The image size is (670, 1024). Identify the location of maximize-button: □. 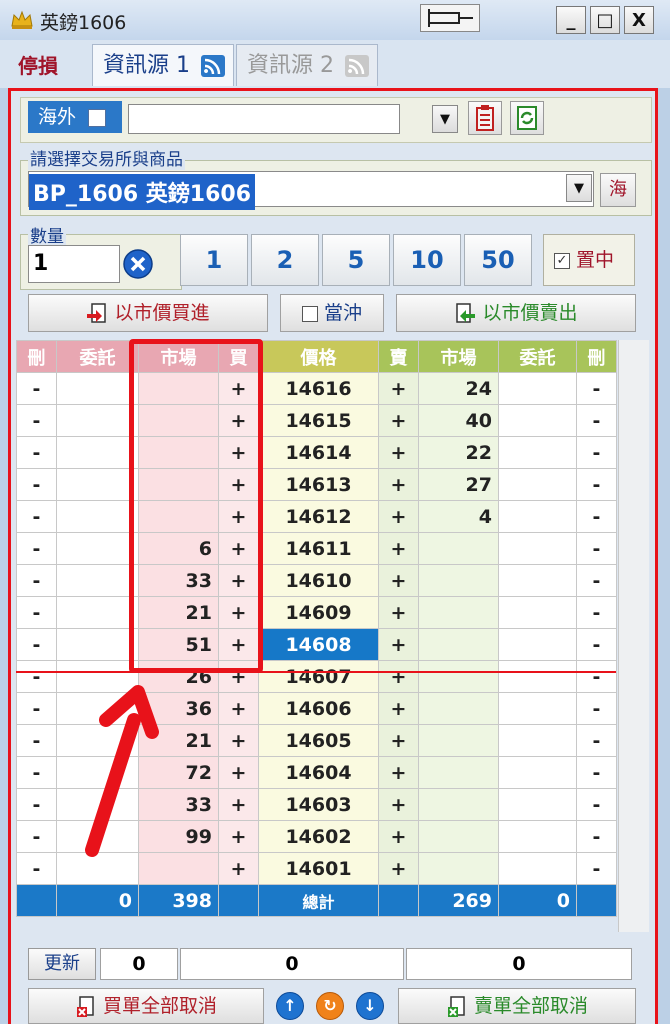
(605, 20).